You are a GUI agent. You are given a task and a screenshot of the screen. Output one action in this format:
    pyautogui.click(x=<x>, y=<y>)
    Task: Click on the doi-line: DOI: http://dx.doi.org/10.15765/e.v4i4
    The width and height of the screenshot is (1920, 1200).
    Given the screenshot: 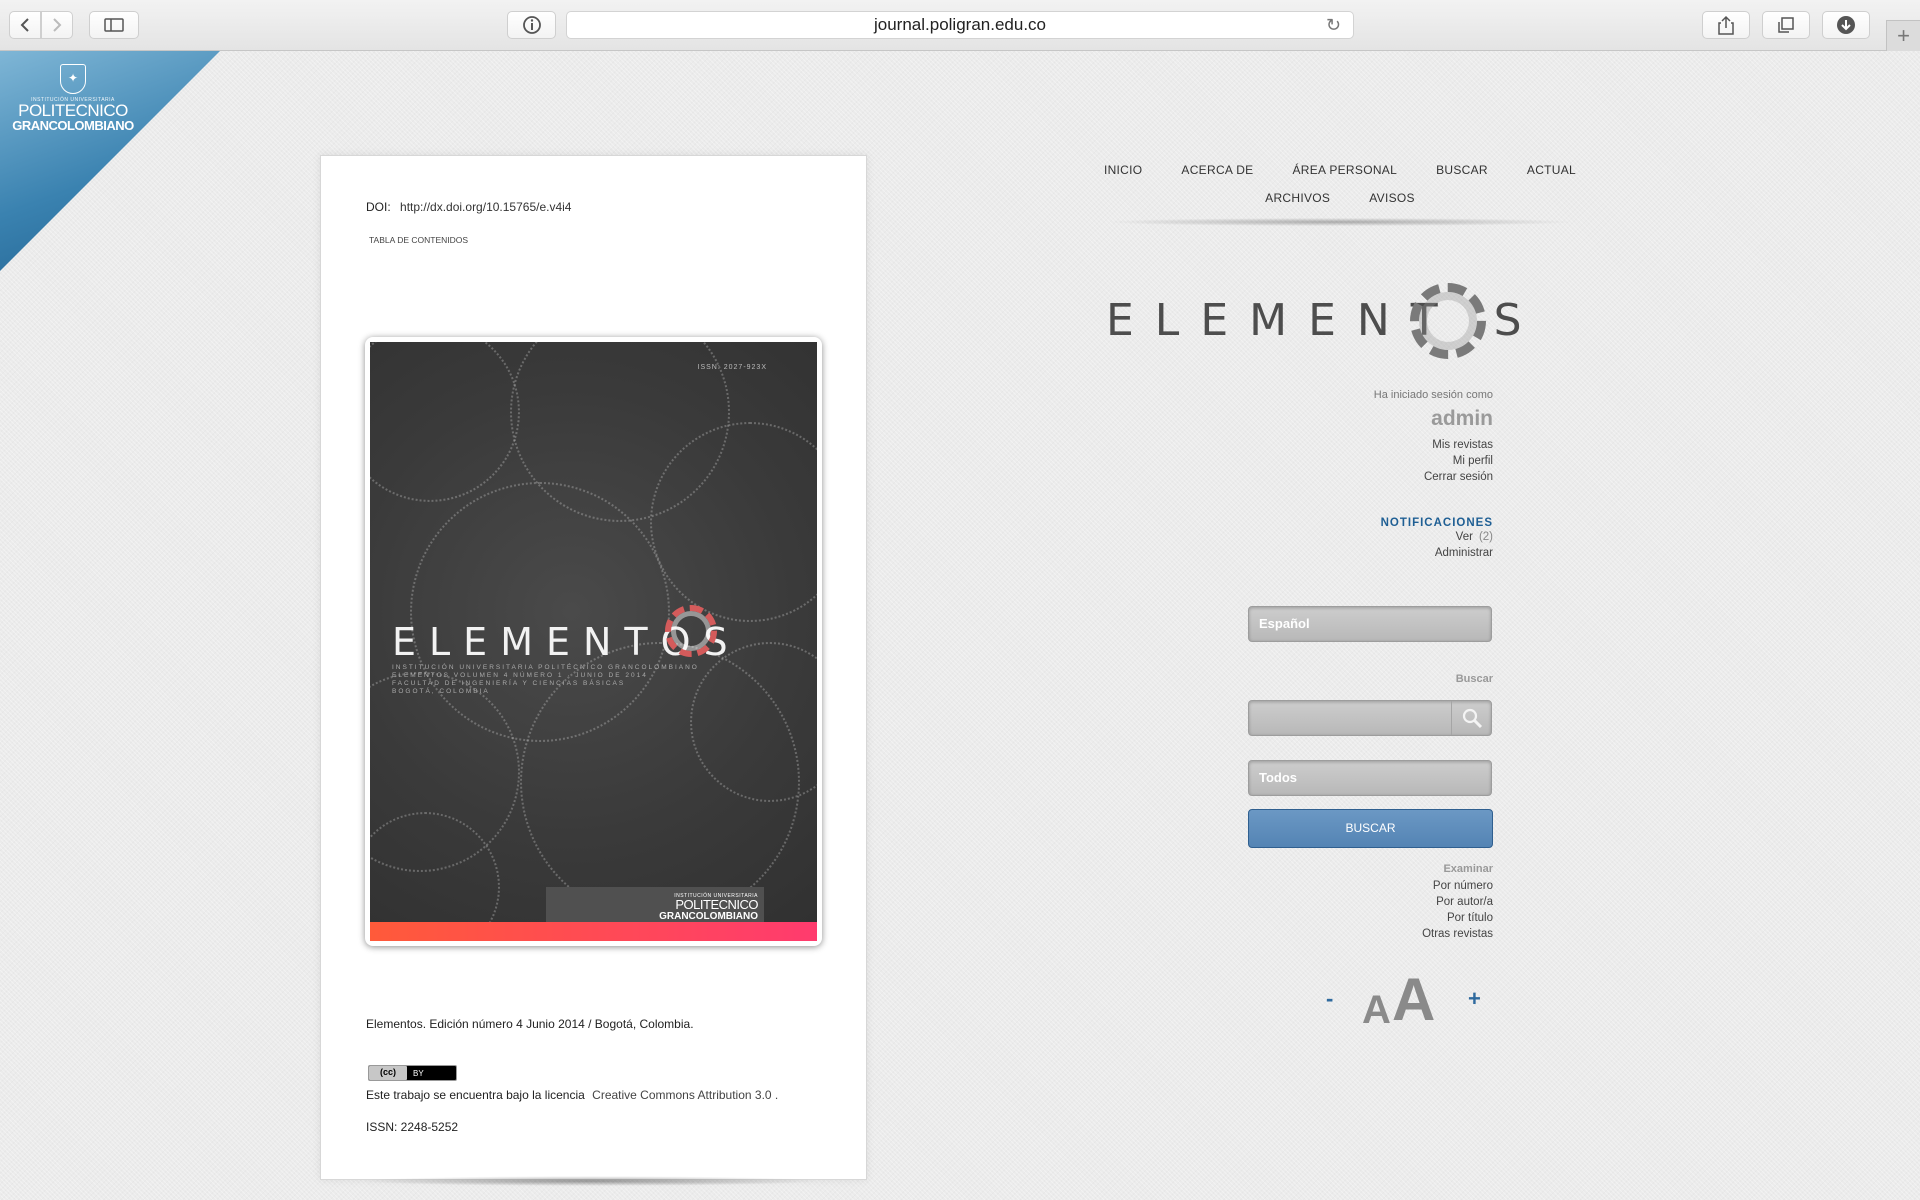 What is the action you would take?
    pyautogui.click(x=468, y=207)
    